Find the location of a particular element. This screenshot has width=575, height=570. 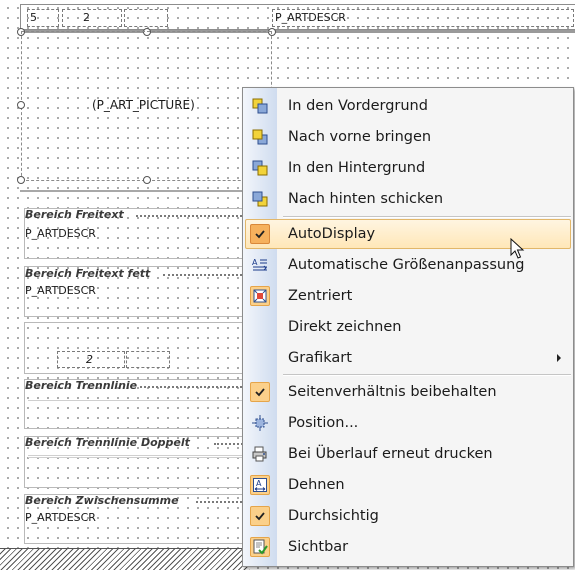

menu-item-label: Nach hinten schicken is located at coordinates (366, 199).